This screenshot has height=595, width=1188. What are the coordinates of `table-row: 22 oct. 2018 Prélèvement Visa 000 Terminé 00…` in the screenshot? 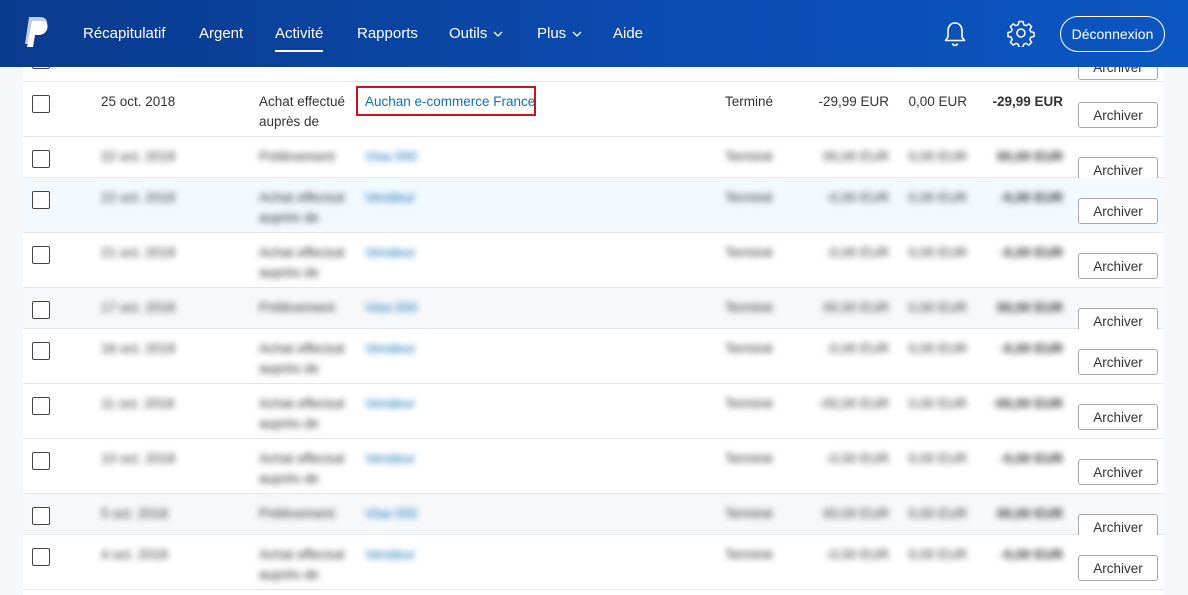 It's located at (593, 160).